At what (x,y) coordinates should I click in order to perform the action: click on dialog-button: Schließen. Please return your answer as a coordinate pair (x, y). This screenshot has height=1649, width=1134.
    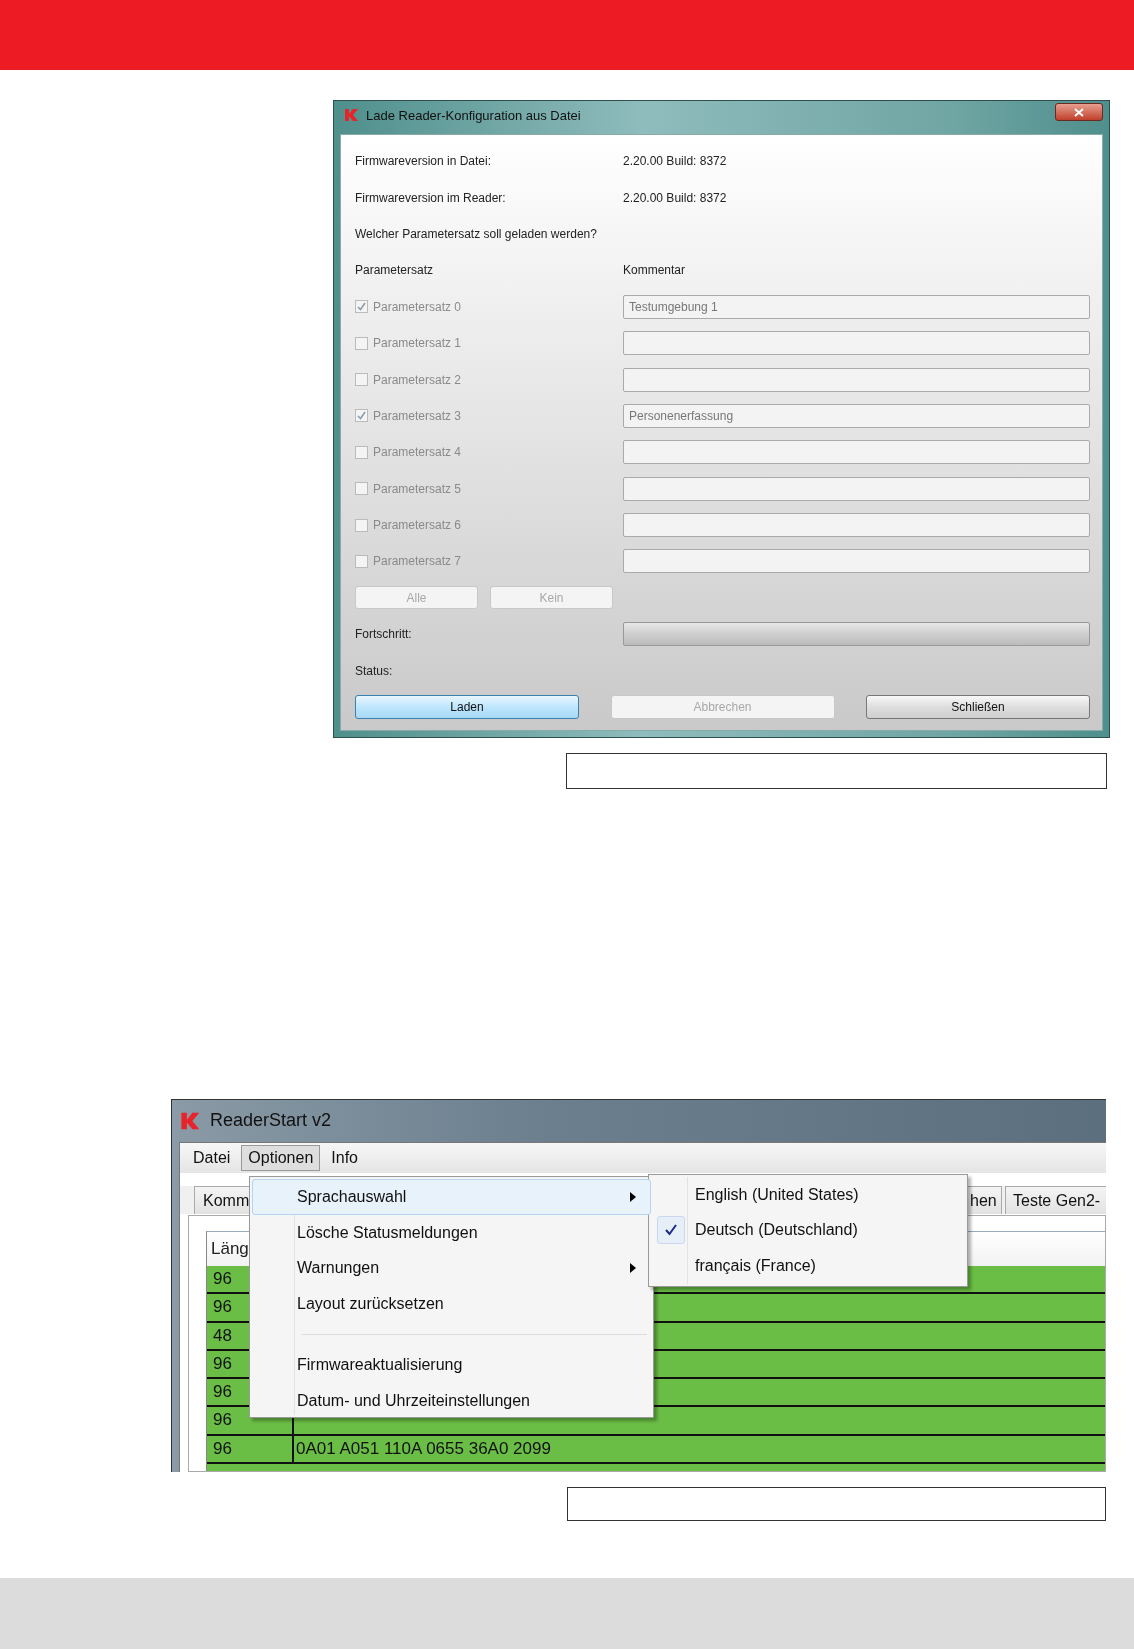
    Looking at the image, I should click on (978, 707).